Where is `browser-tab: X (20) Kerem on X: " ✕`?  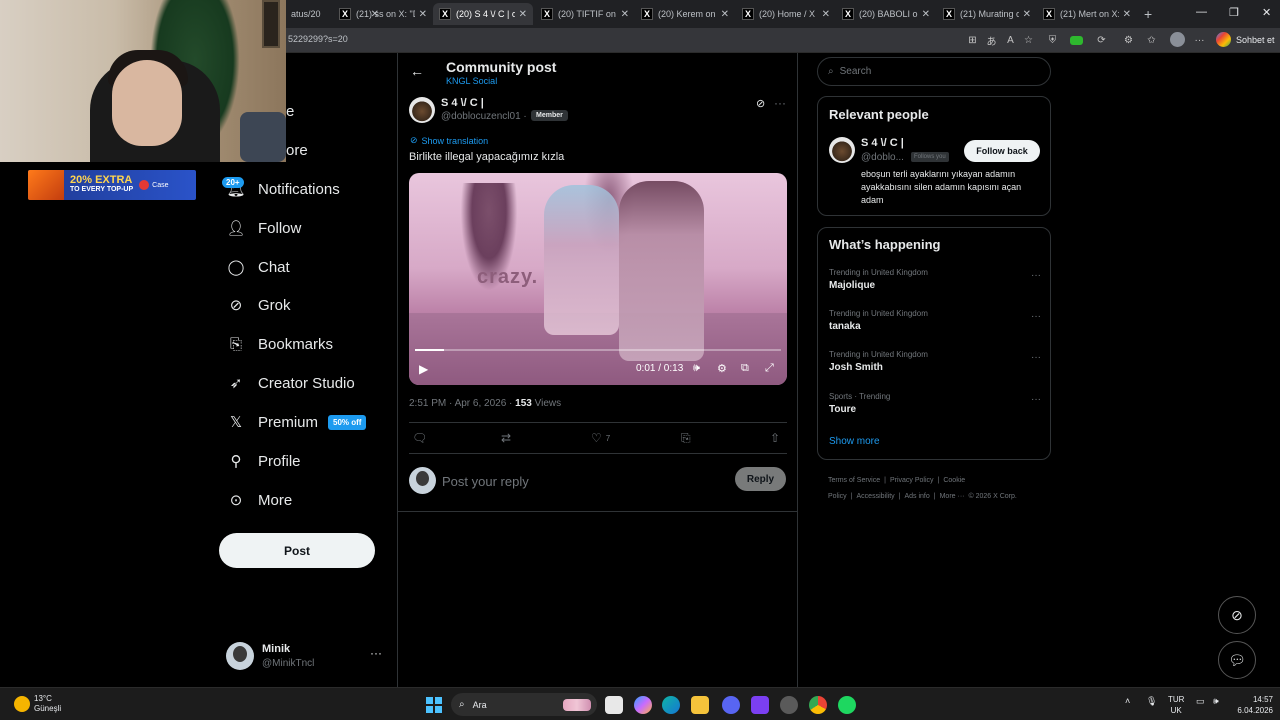
browser-tab: X (20) Kerem on X: " ✕ is located at coordinates (685, 14).